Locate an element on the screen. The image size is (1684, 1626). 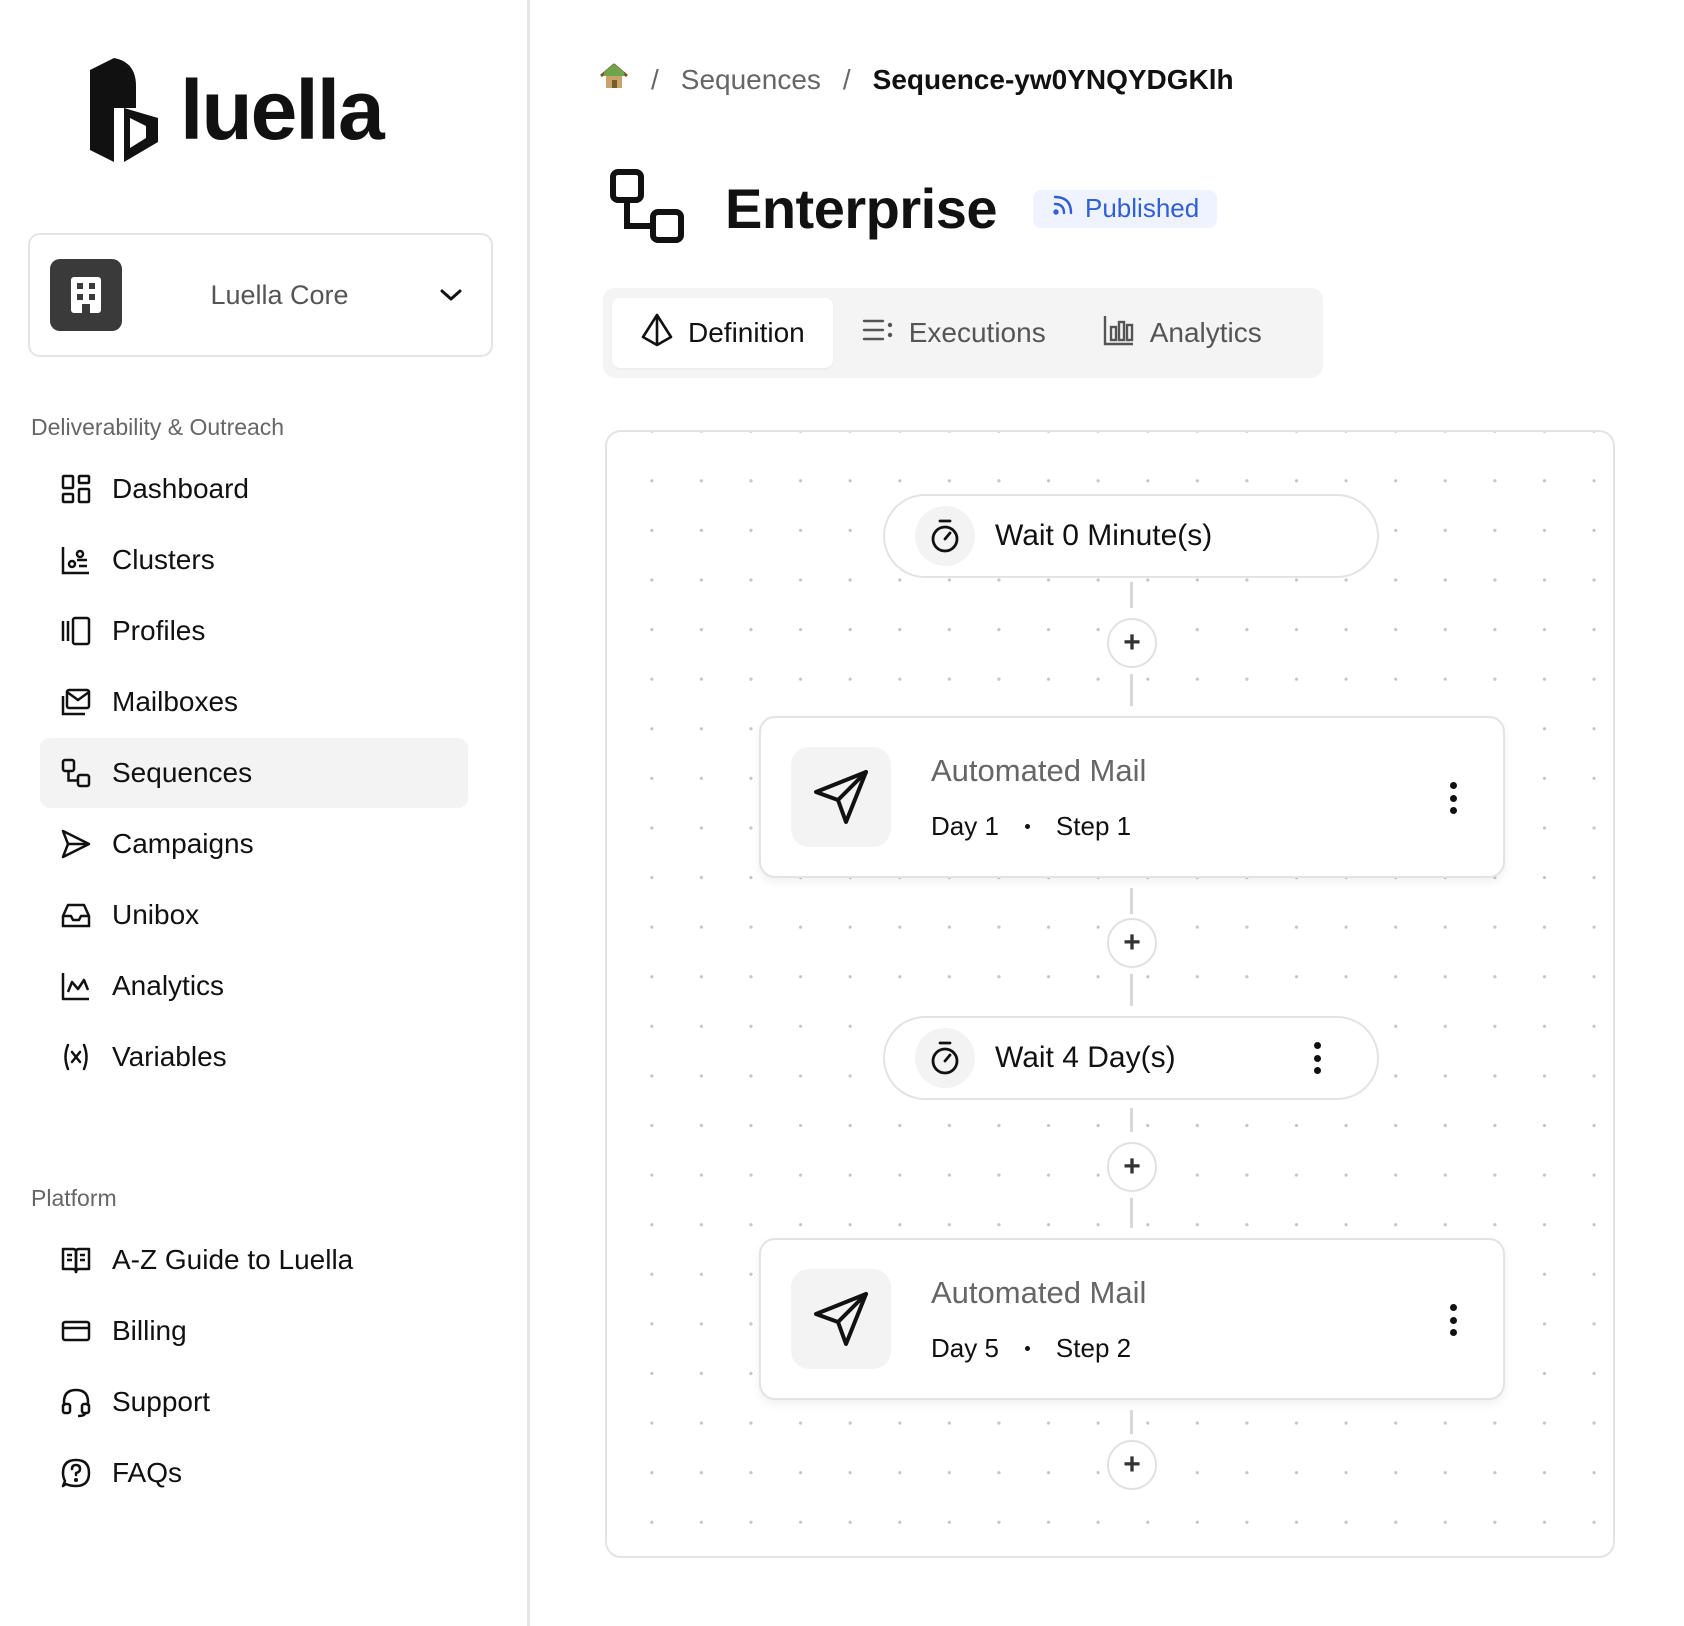
bar-chart-icon is located at coordinates (1119, 333).